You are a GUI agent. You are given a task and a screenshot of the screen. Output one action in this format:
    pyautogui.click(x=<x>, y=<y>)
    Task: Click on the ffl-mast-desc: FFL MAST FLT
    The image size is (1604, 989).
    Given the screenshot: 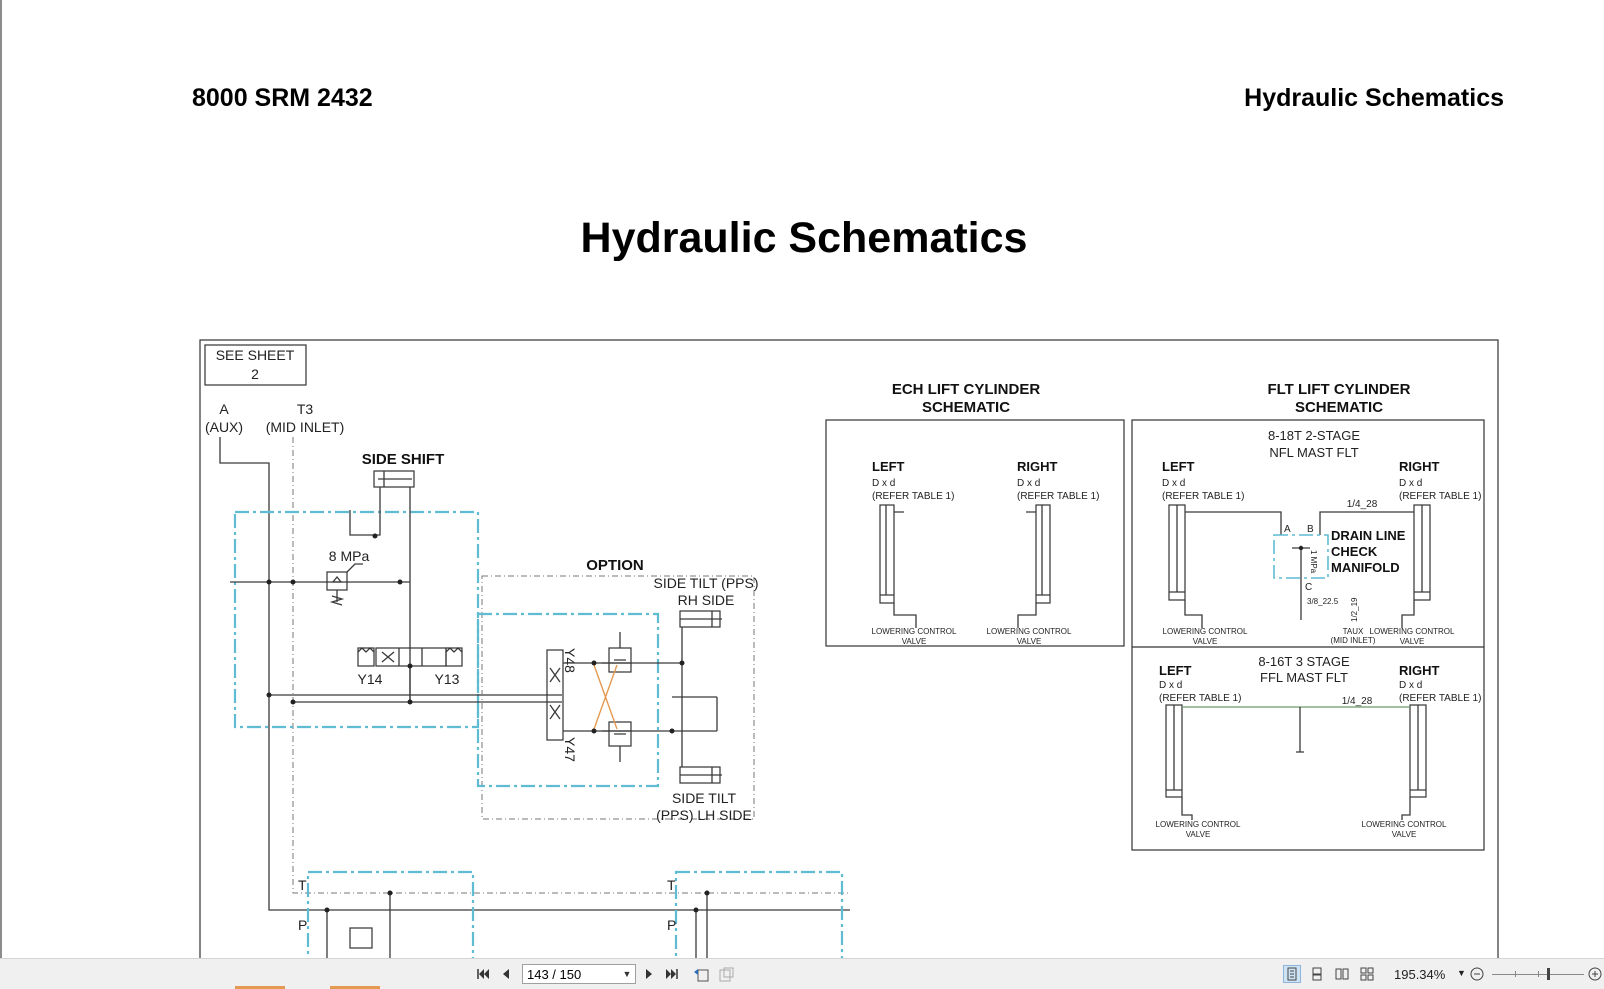 What is the action you would take?
    pyautogui.click(x=1304, y=677)
    